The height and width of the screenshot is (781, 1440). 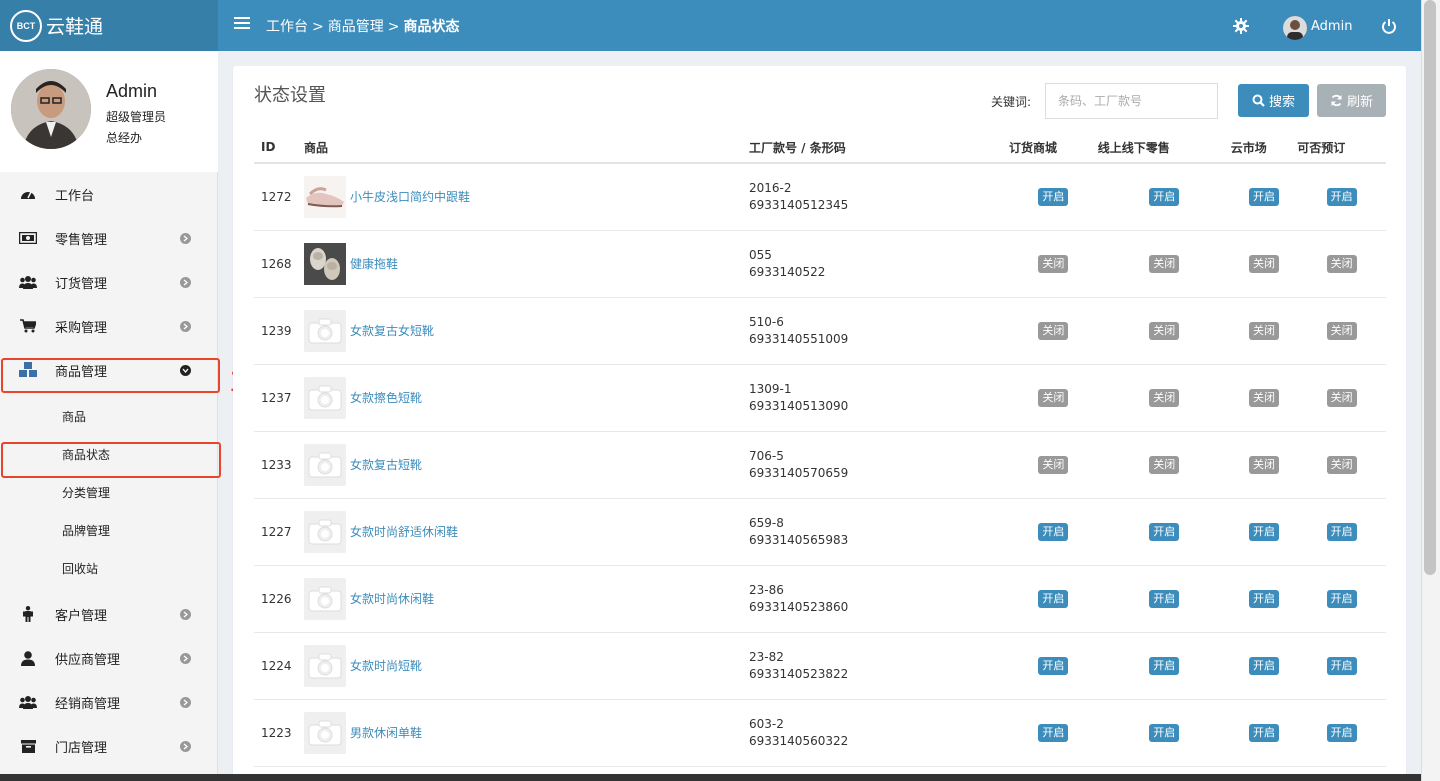 What do you see at coordinates (526, 531) in the screenshot?
I see `cell-product: 女款时尚舒适休闲鞋` at bounding box center [526, 531].